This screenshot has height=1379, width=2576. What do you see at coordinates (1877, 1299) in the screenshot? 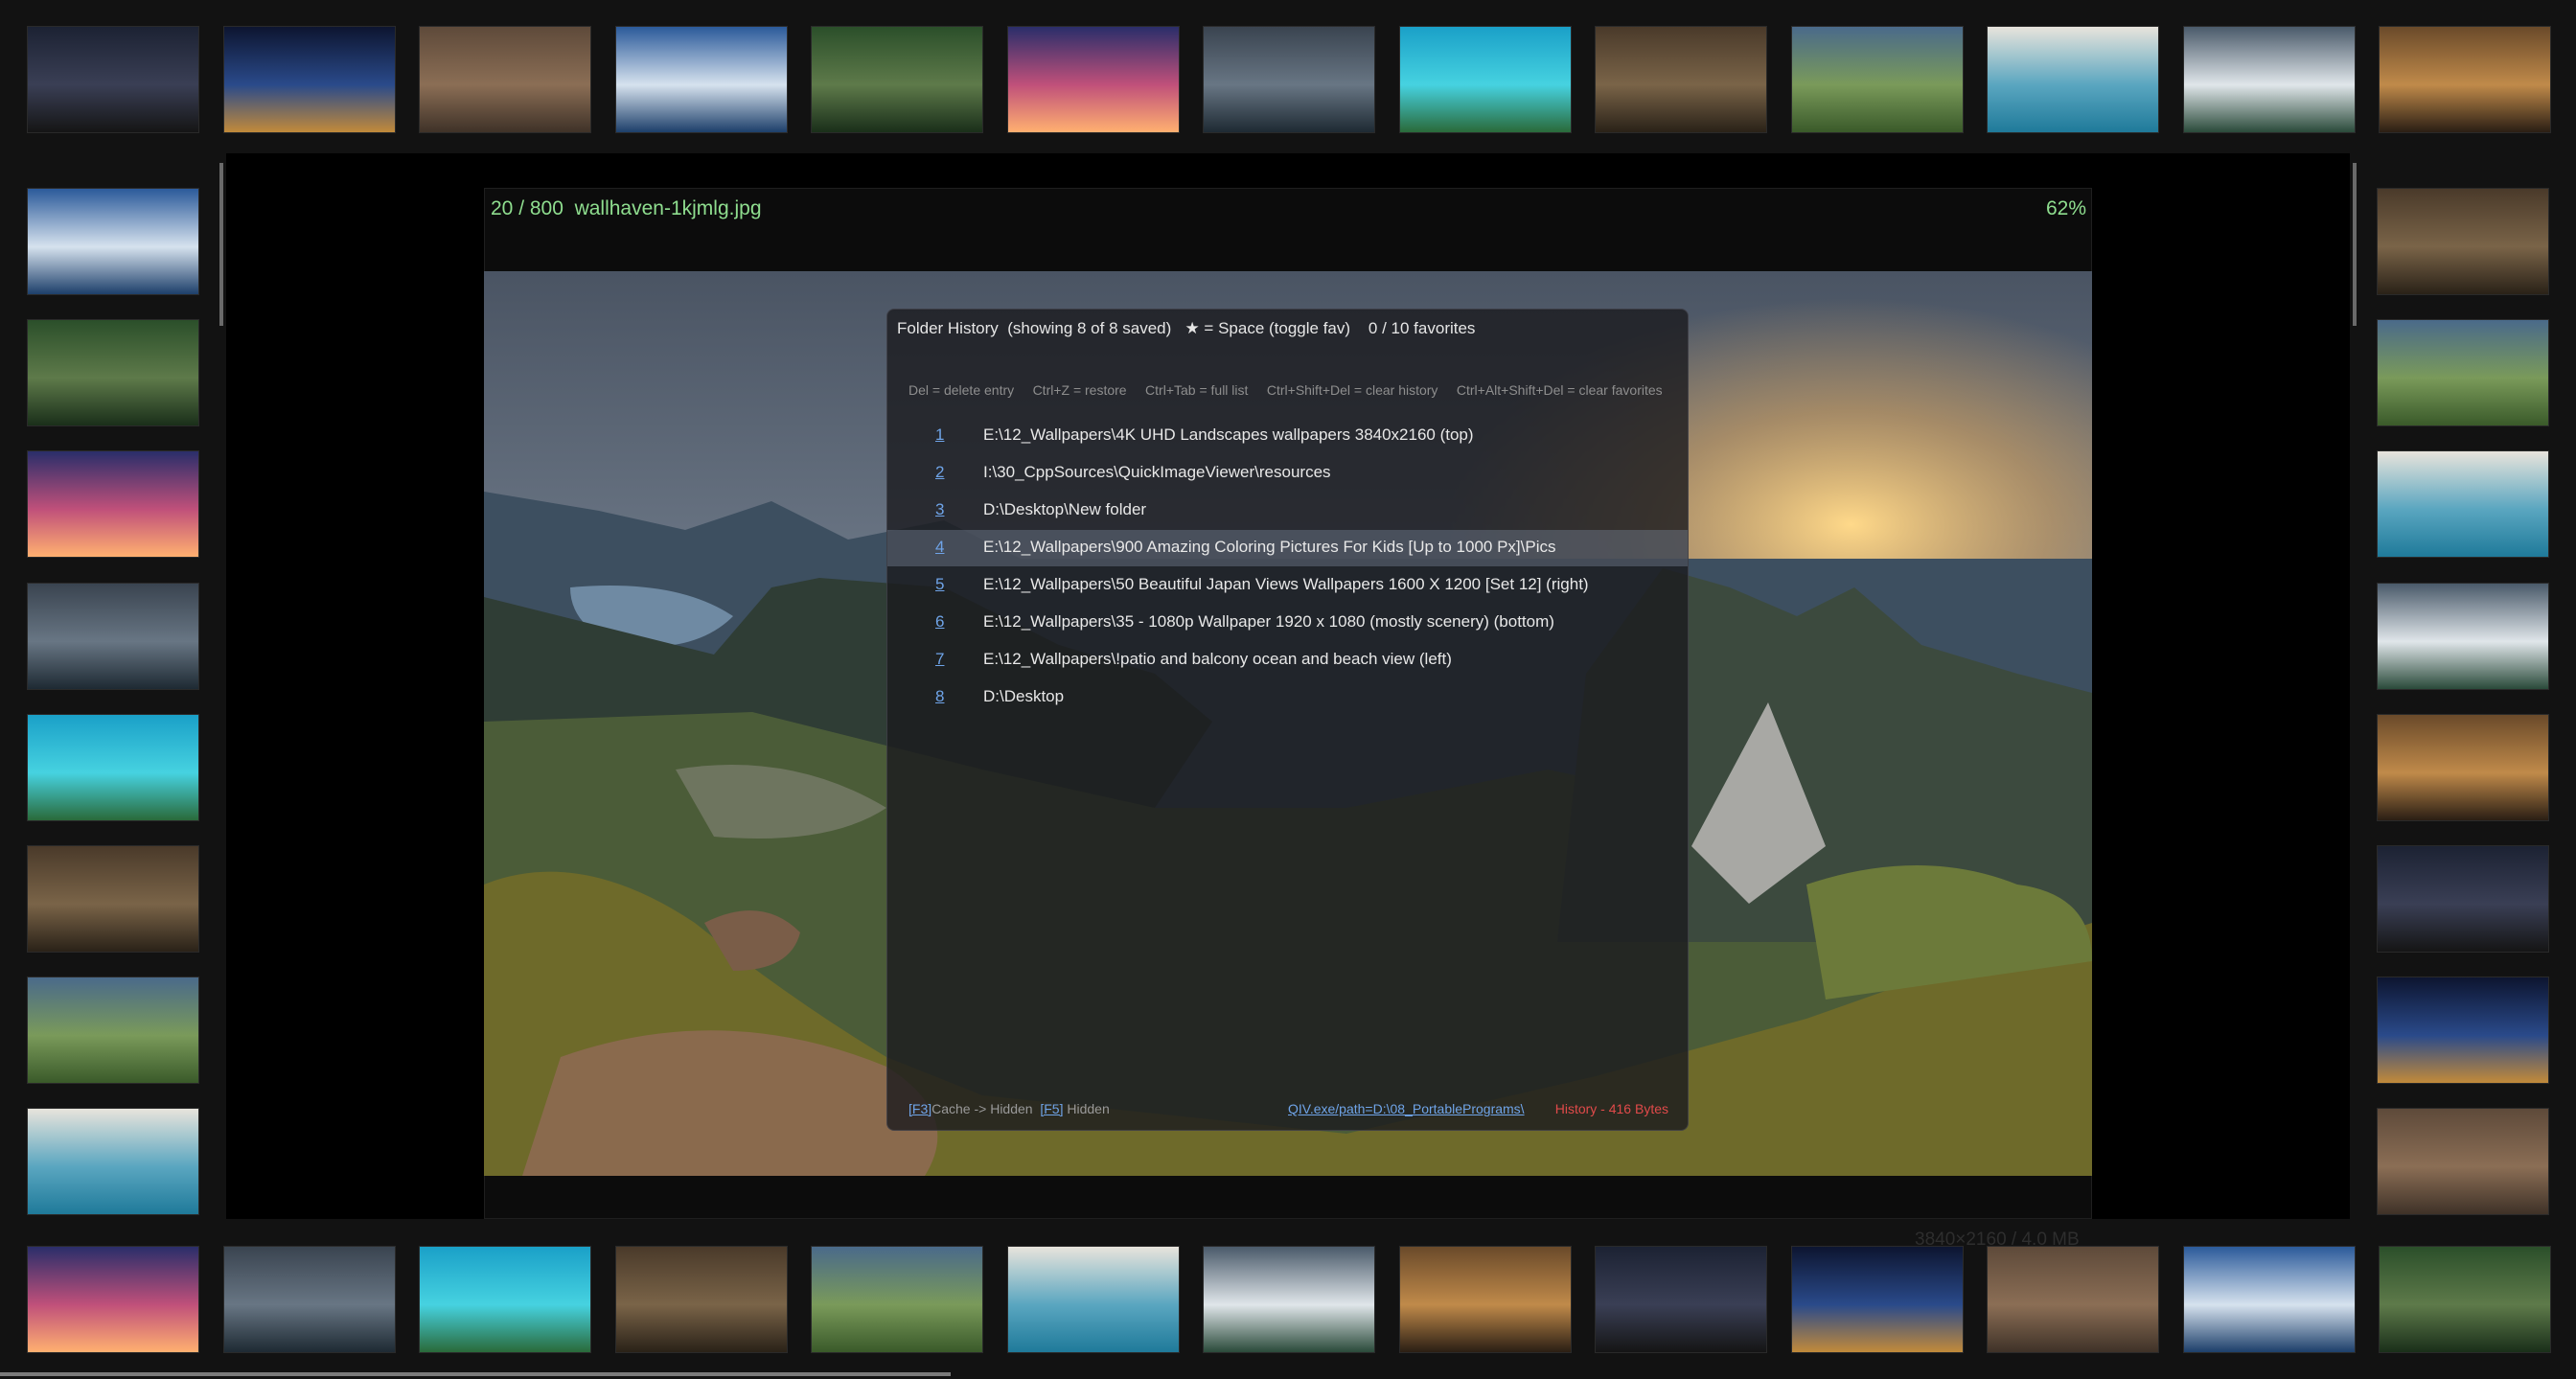
I see `thumbnail-blue-rocky-coast` at bounding box center [1877, 1299].